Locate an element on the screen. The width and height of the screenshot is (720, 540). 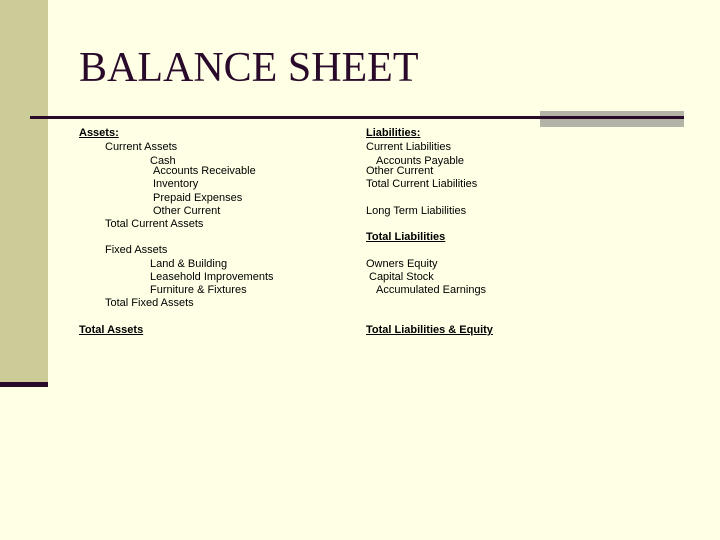
accent-bar is located at coordinates (612, 119).